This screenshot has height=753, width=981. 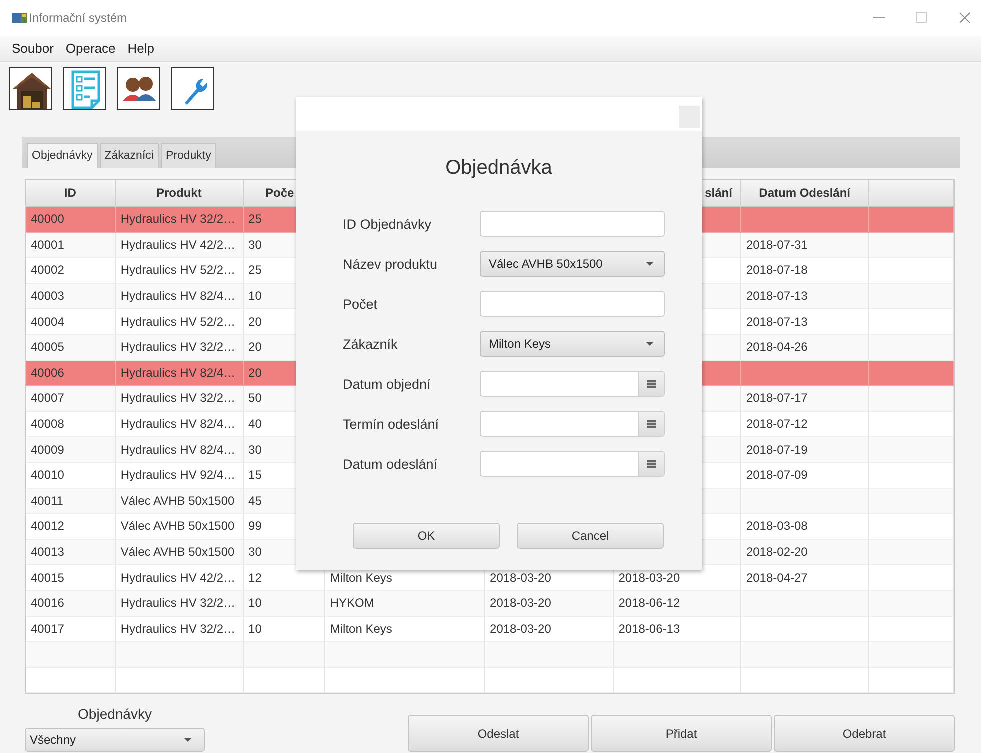 What do you see at coordinates (361, 304) in the screenshot?
I see `field-label: Počet` at bounding box center [361, 304].